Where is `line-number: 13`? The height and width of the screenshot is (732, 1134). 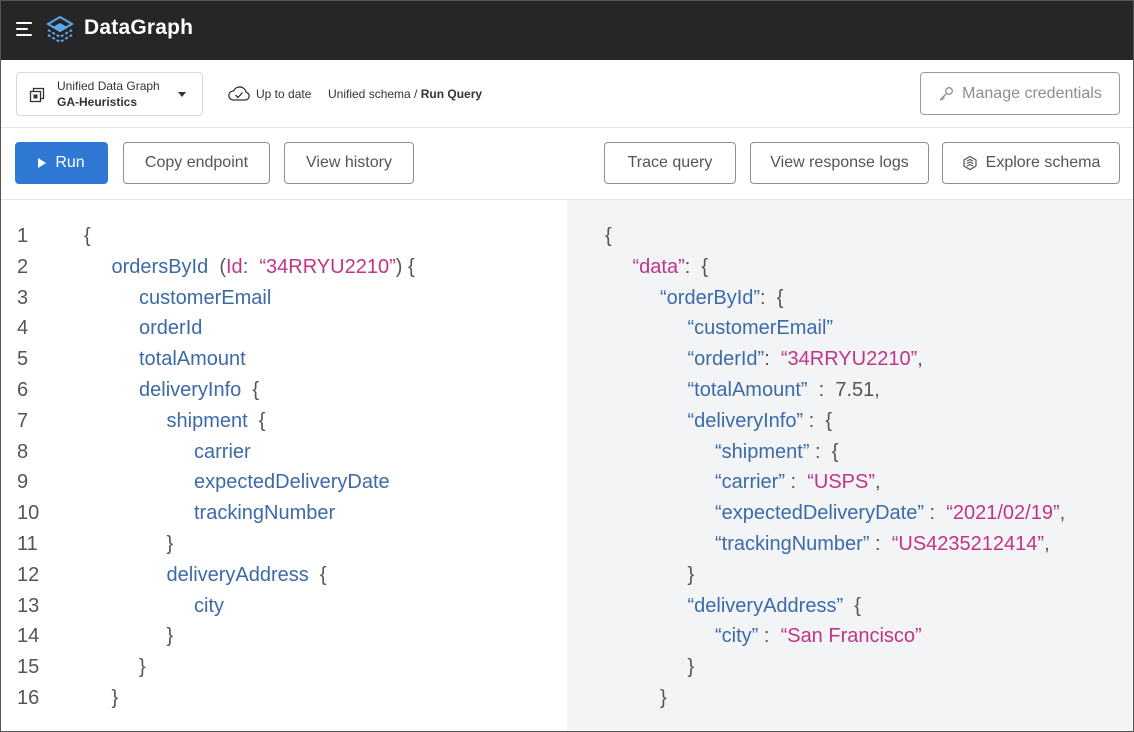 line-number: 13 is located at coordinates (28, 605).